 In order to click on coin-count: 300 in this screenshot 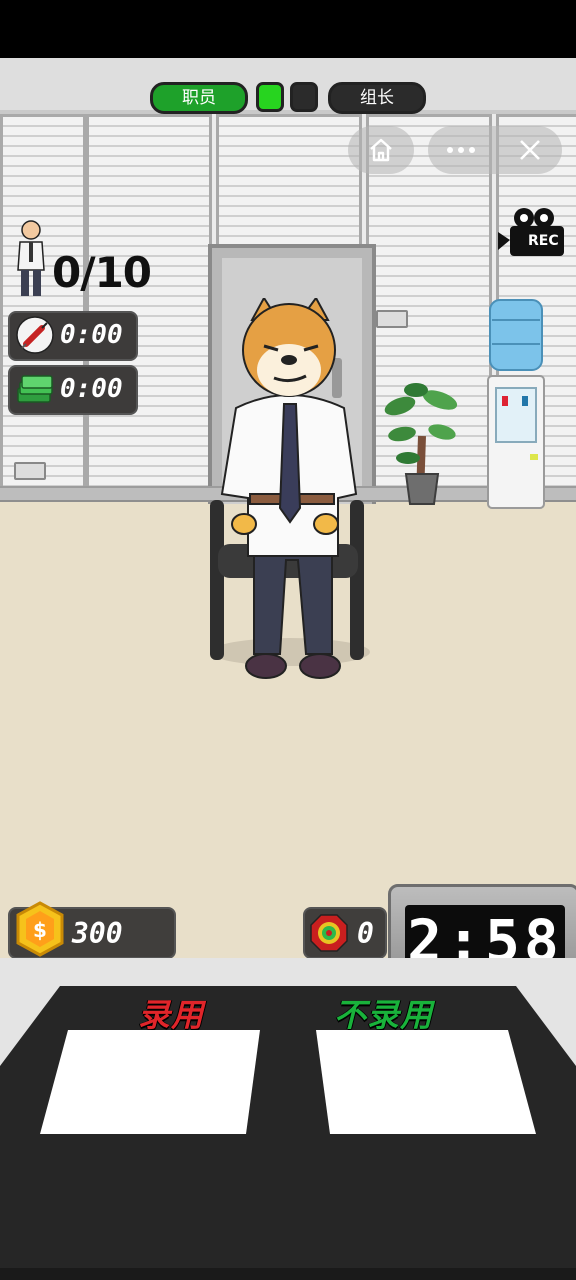, I will do `click(97, 933)`.